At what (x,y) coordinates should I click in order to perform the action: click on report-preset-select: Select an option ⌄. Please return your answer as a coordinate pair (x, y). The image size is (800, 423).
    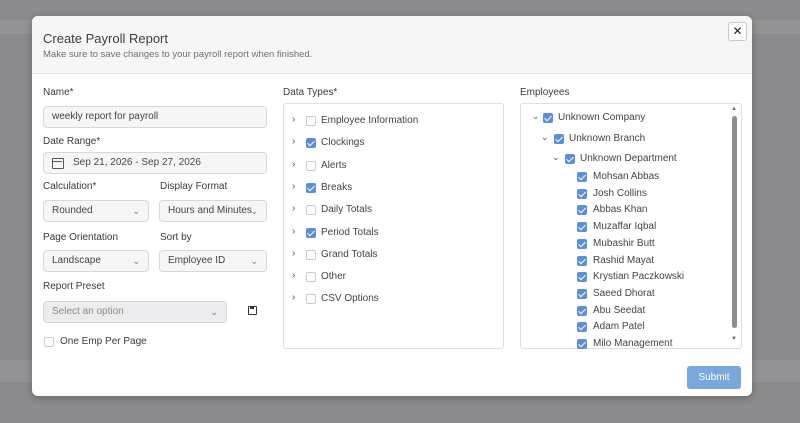
    Looking at the image, I should click on (135, 312).